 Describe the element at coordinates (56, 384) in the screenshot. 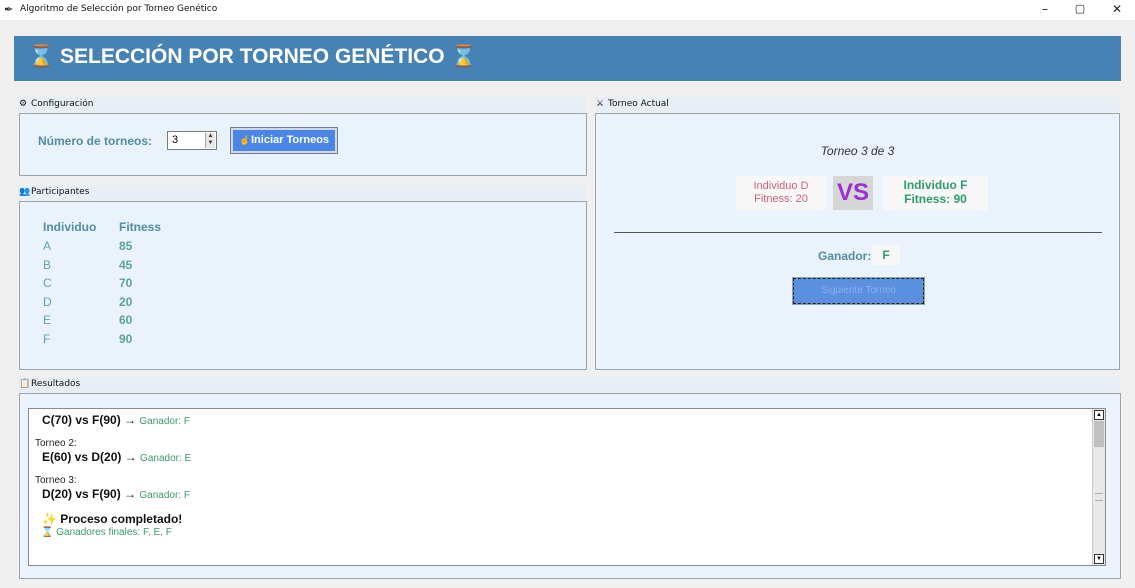

I see `results-section-title: Resultados` at that location.